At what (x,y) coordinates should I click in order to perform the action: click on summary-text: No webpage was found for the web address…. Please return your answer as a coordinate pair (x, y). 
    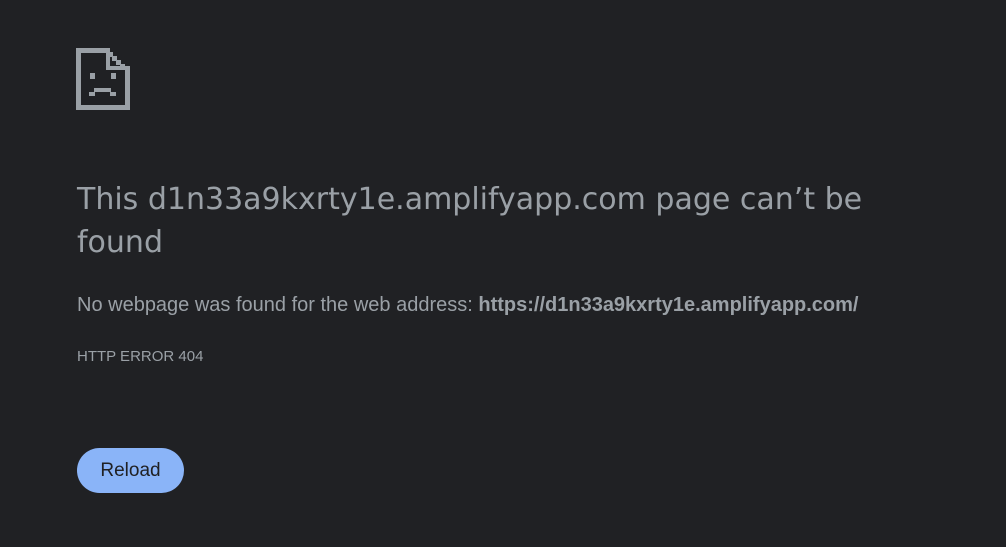
    Looking at the image, I should click on (278, 305).